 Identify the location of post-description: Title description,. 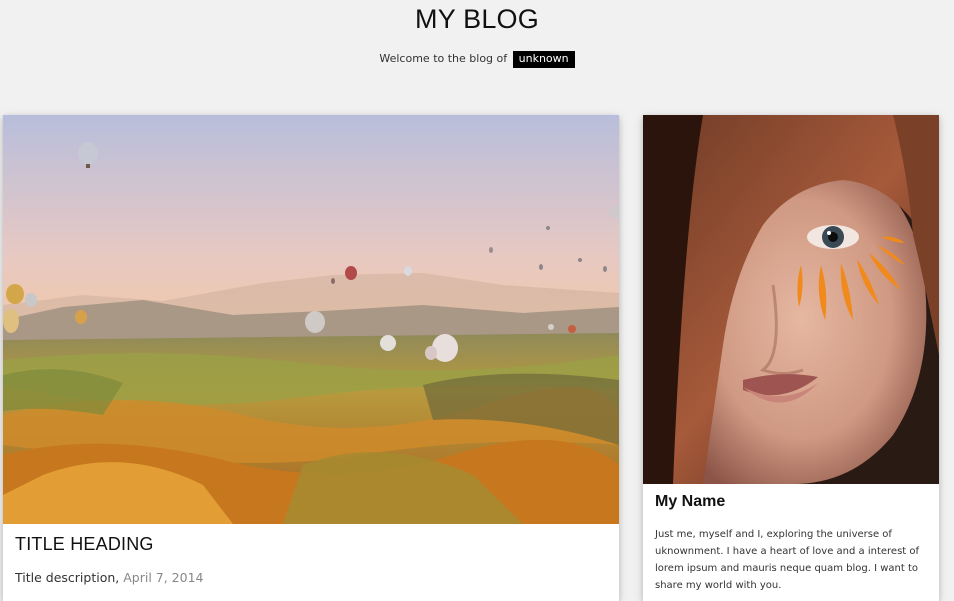
(67, 577).